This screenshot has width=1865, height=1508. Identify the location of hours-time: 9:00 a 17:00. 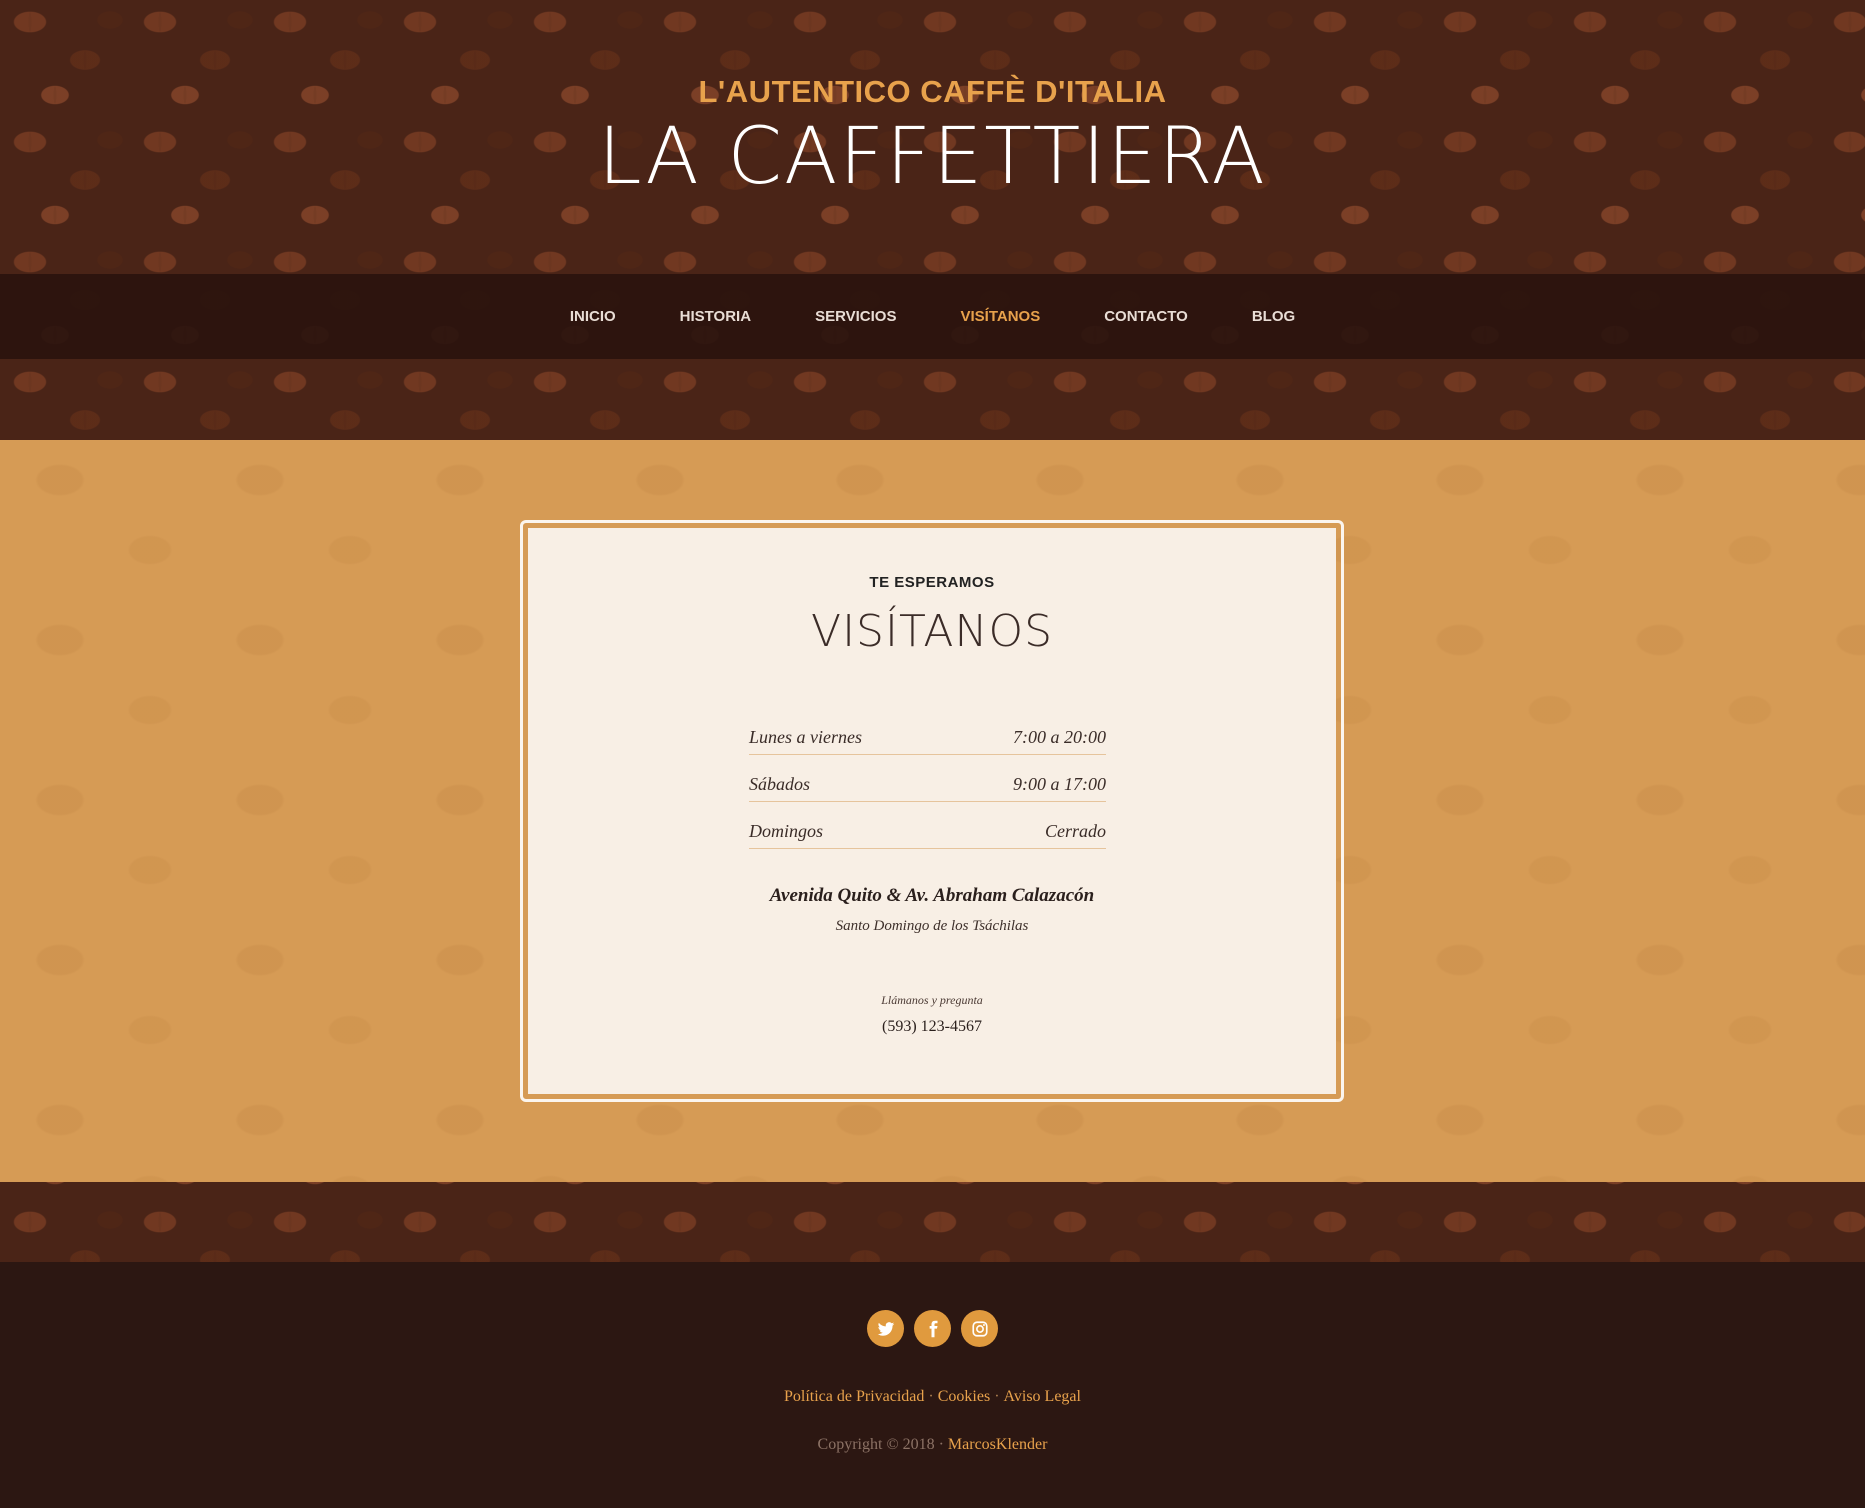
(1059, 784).